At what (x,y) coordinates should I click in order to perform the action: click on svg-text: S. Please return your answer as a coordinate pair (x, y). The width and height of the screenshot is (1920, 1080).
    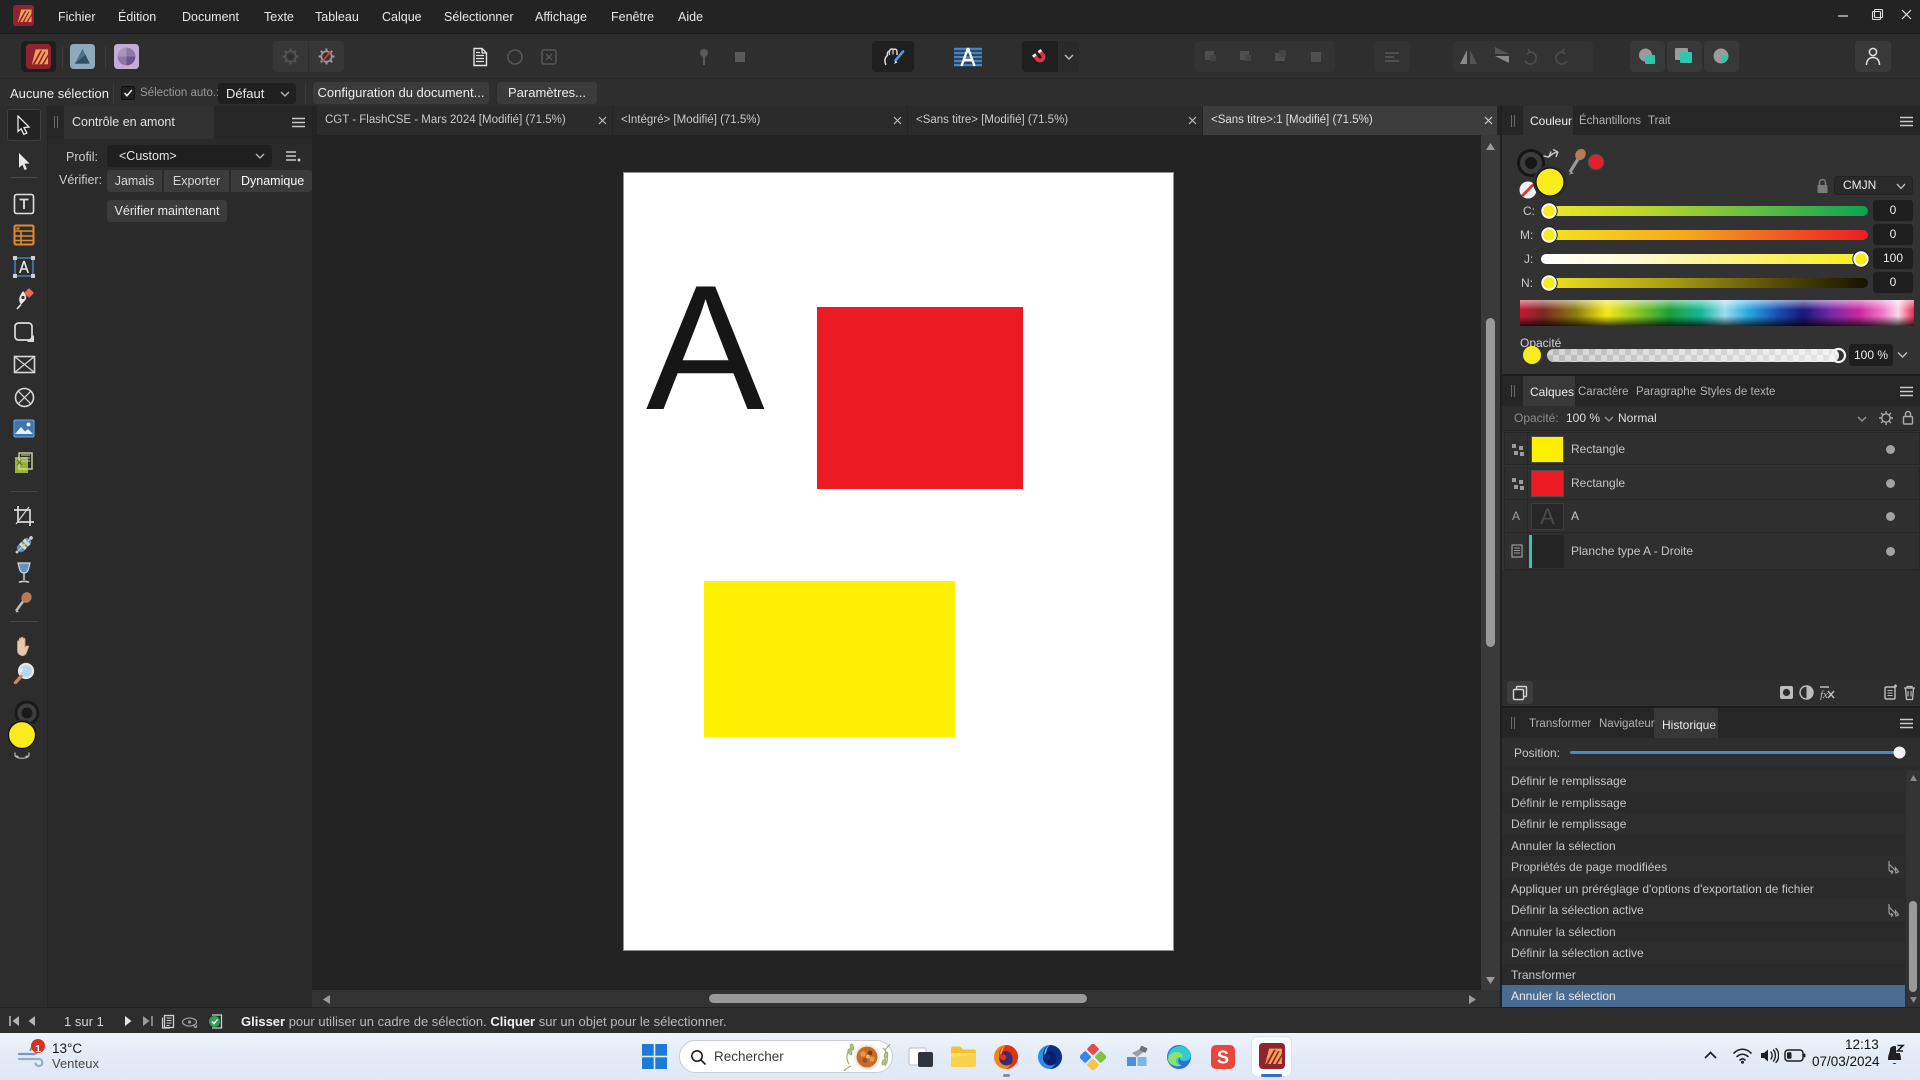
    Looking at the image, I should click on (1223, 1058).